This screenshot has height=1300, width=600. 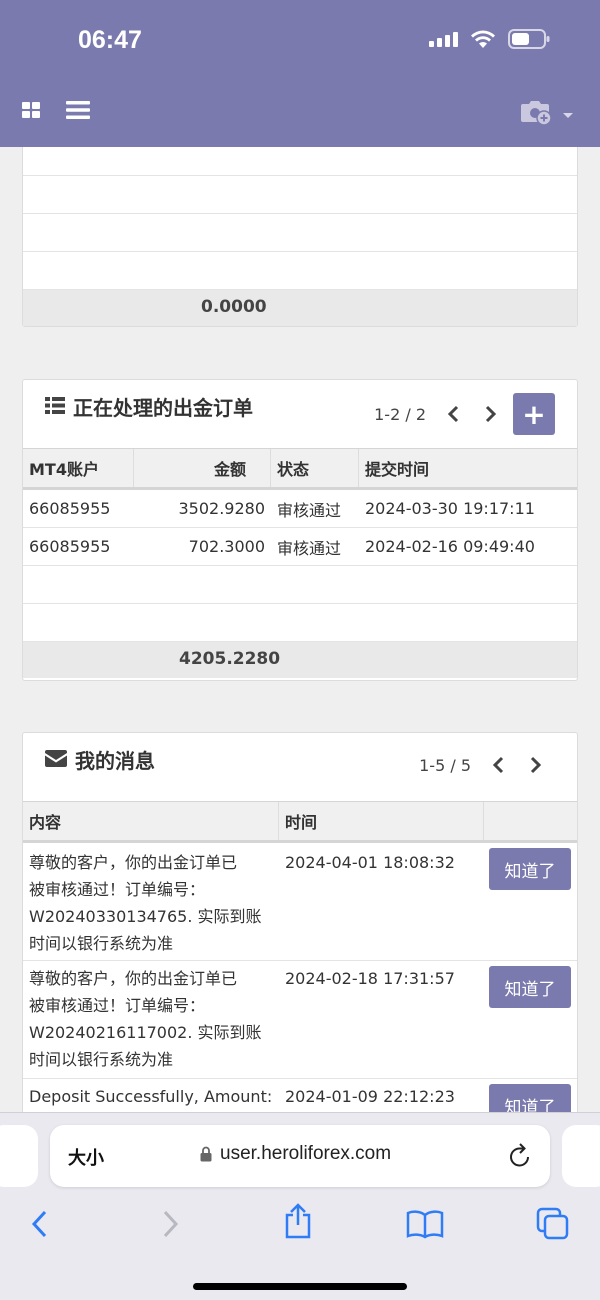 What do you see at coordinates (534, 414) in the screenshot?
I see `add-order-button: +` at bounding box center [534, 414].